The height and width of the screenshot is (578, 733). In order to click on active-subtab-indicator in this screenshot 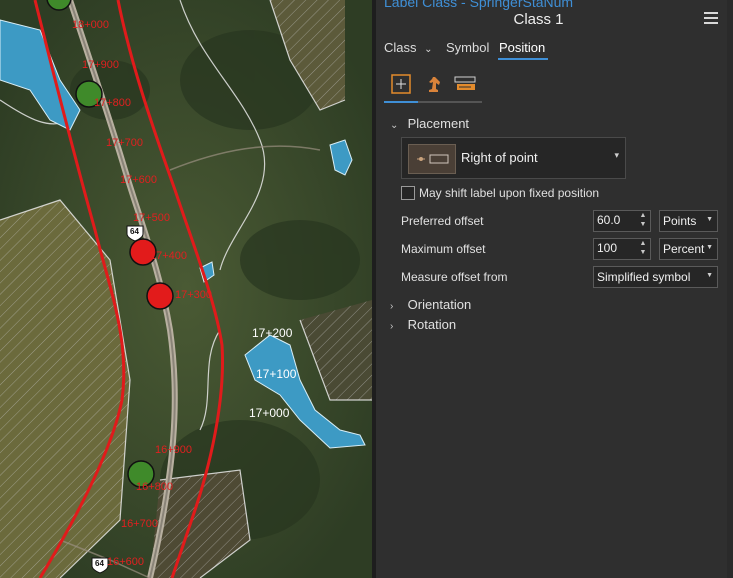, I will do `click(401, 102)`.